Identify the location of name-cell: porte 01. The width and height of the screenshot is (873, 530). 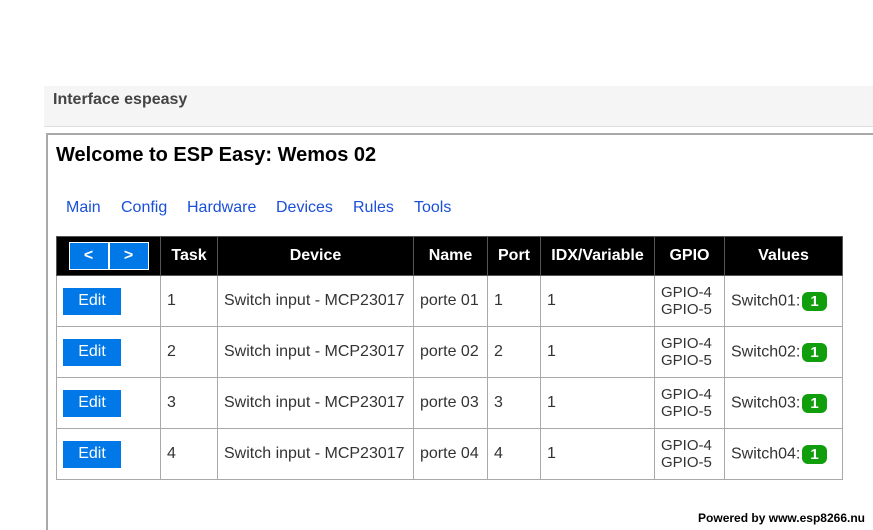
(450, 301).